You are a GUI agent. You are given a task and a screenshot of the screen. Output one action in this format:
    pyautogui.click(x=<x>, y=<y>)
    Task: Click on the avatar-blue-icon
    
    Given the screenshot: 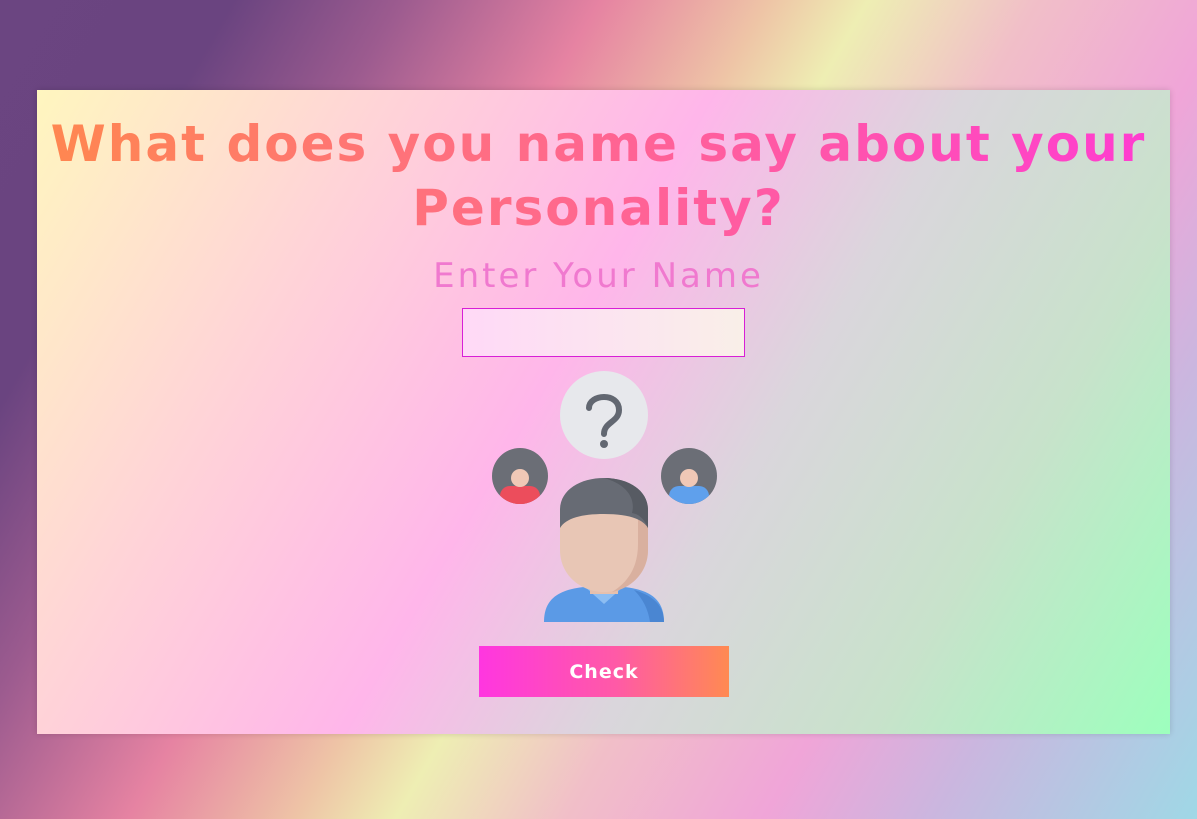 What is the action you would take?
    pyautogui.click(x=689, y=476)
    